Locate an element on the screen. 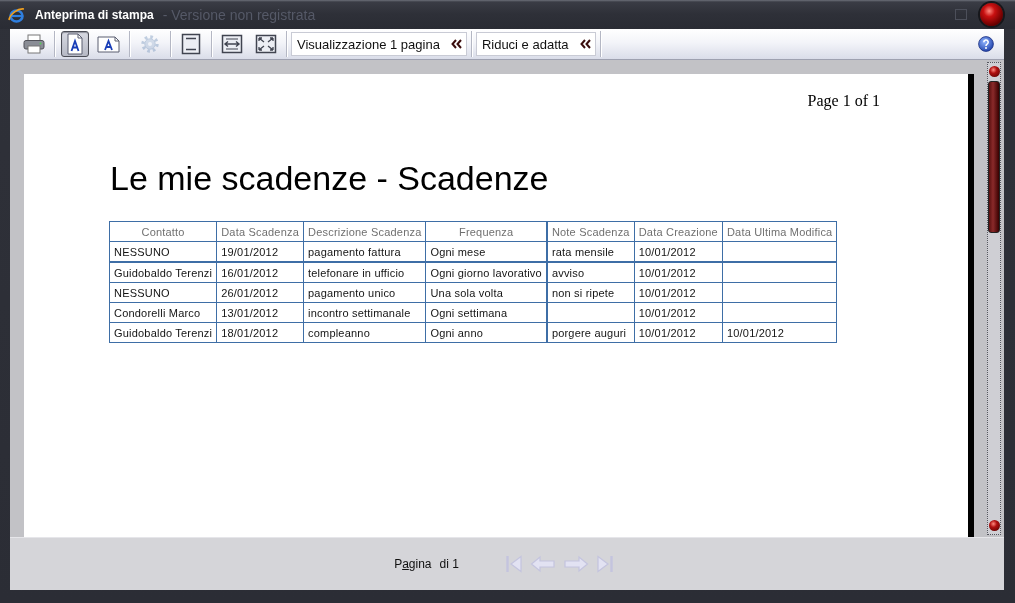 The image size is (1015, 603). table-cell: porgere auguri is located at coordinates (590, 332).